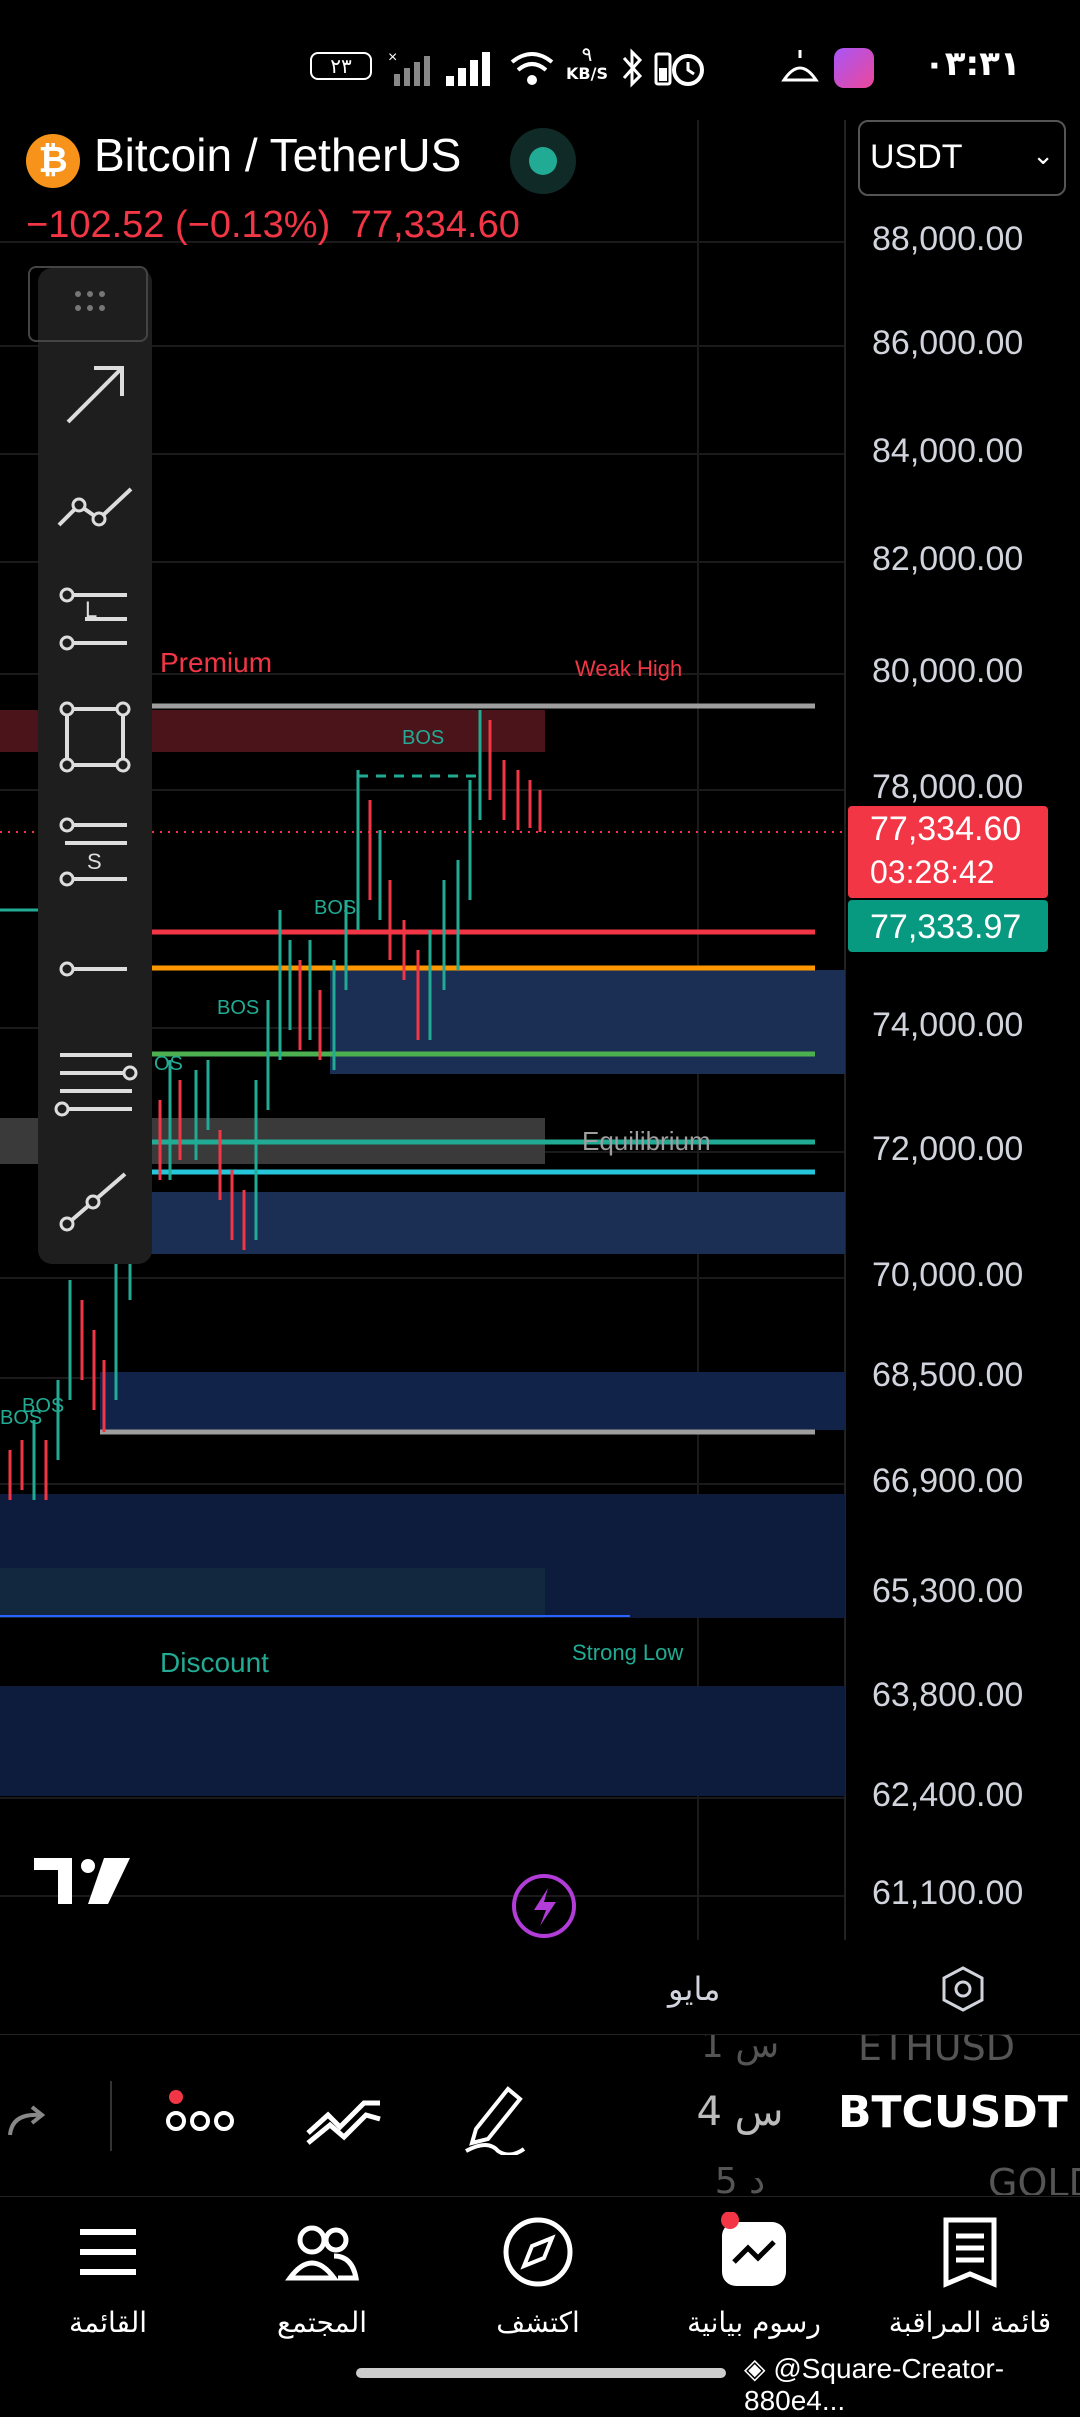 The height and width of the screenshot is (2417, 1080). I want to click on app-shortcut-icon, so click(854, 68).